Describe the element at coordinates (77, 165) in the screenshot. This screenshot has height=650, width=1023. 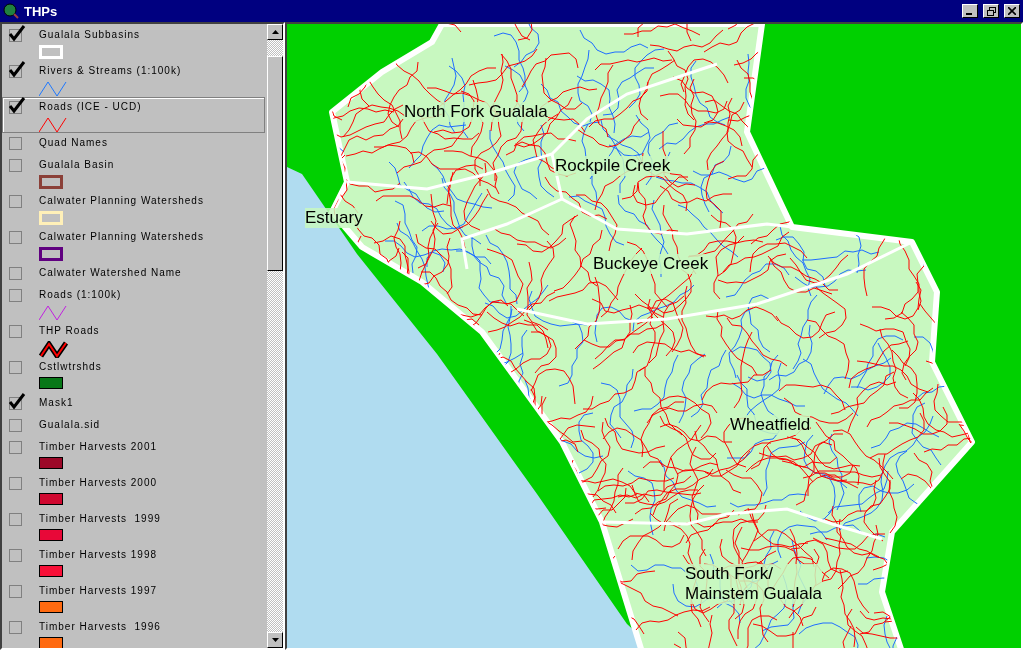
I see `layer-name: Gualala Basin` at that location.